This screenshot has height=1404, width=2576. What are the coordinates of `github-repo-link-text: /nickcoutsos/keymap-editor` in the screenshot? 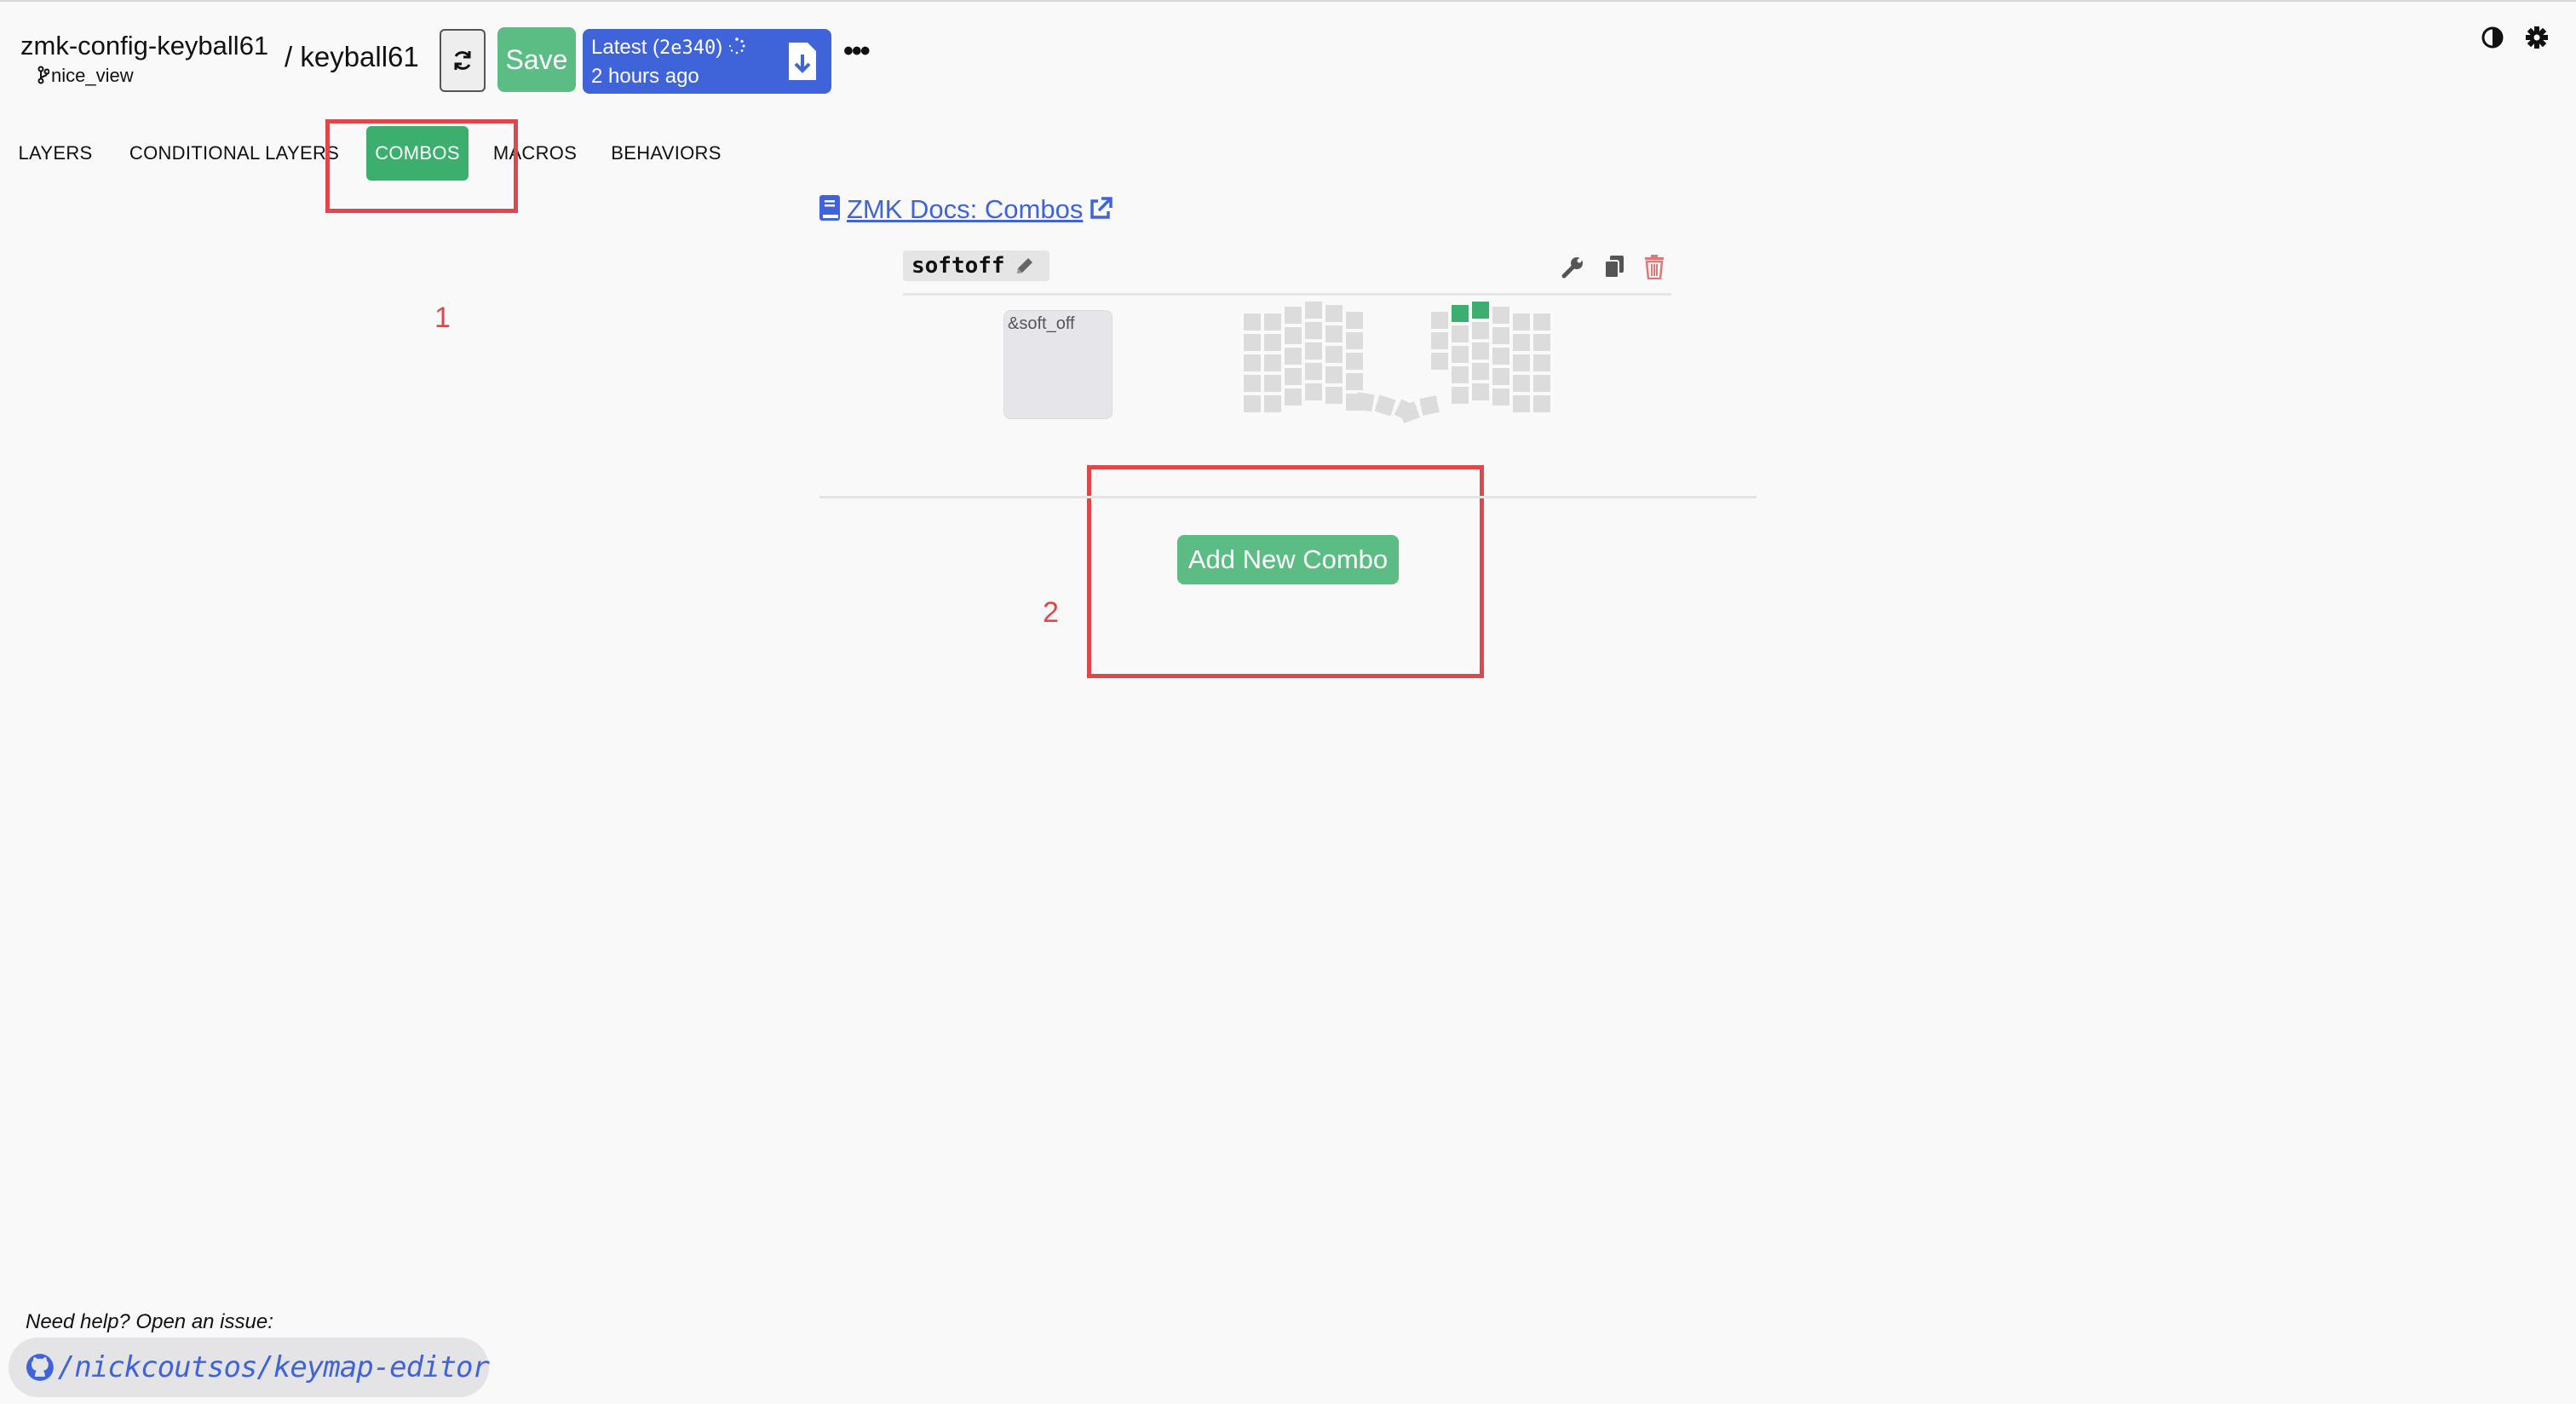 It's located at (273, 1367).